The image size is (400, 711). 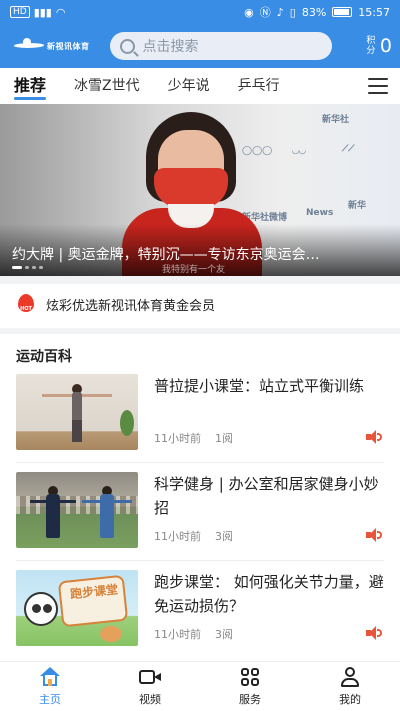 What do you see at coordinates (269, 594) in the screenshot?
I see `news-title: 跑步课堂： 如何强化关节力量，避免运动损伤？` at bounding box center [269, 594].